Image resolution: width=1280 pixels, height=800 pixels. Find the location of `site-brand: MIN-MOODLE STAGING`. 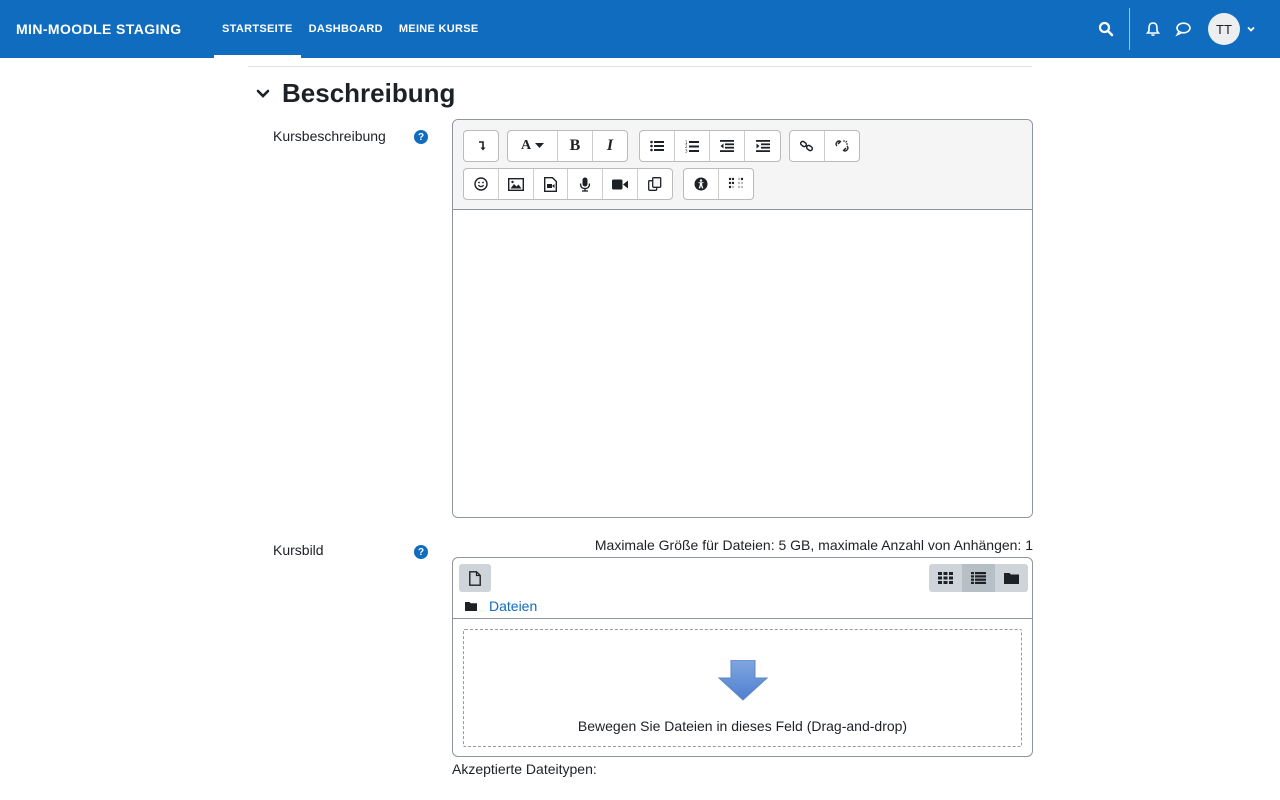

site-brand: MIN-MOODLE STAGING is located at coordinates (115, 29).